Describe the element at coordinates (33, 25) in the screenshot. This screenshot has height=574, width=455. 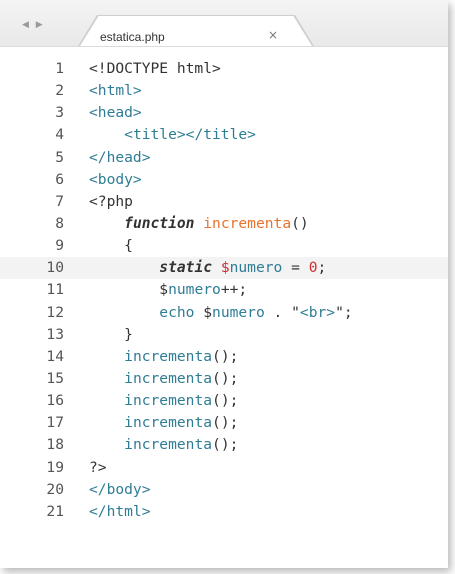
I see `tab-nav-arrows-icon: ◀ ▶` at that location.